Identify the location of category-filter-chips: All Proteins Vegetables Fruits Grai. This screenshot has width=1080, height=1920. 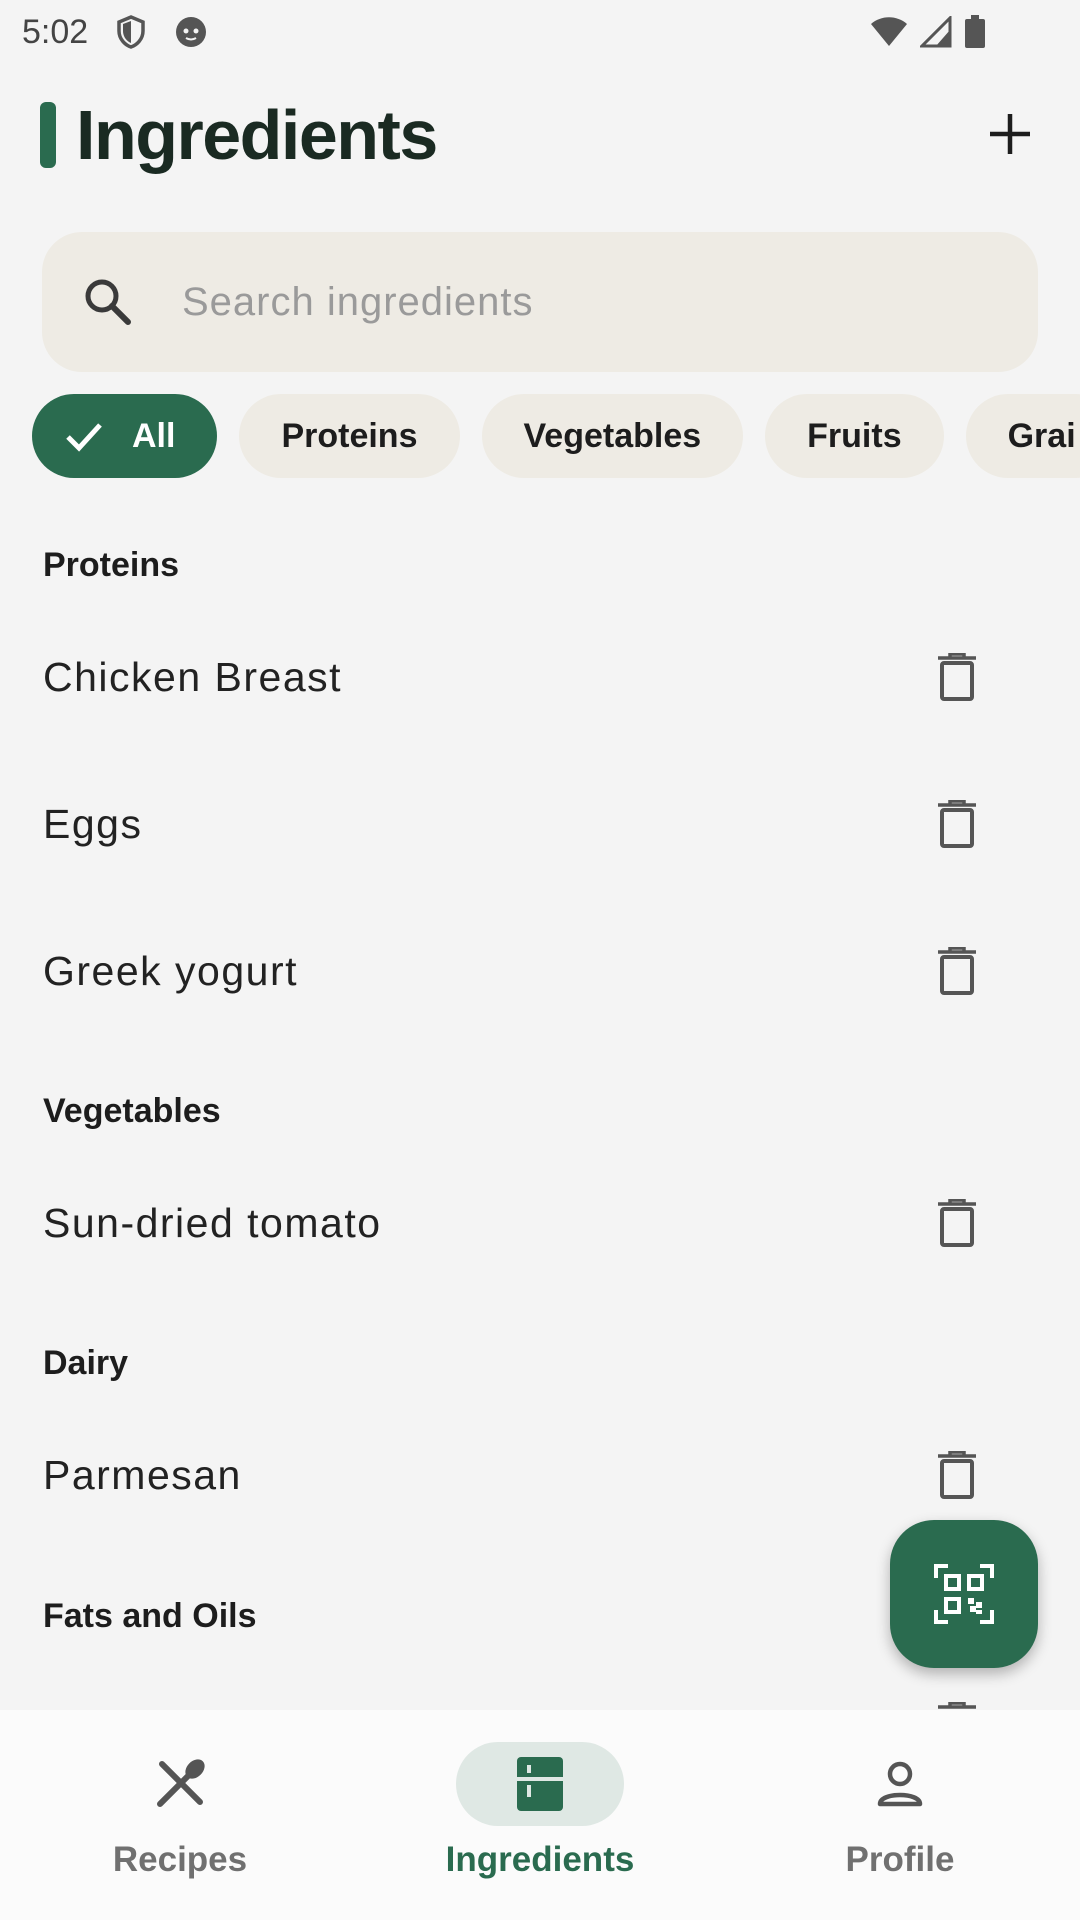
(556, 436).